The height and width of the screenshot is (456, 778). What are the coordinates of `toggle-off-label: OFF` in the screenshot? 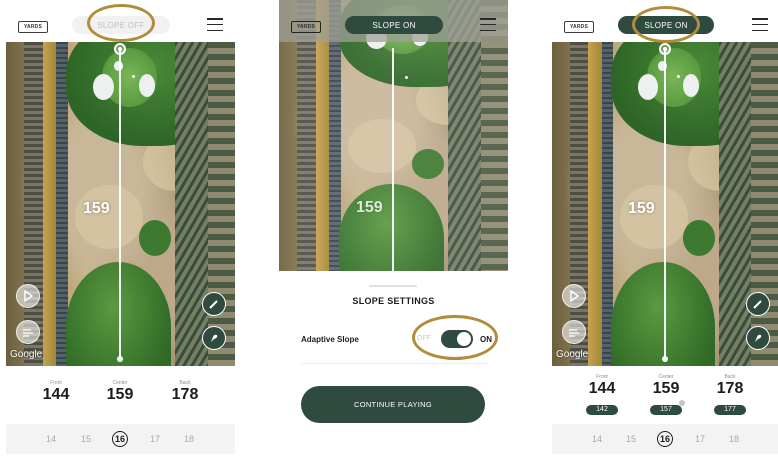 It's located at (424, 338).